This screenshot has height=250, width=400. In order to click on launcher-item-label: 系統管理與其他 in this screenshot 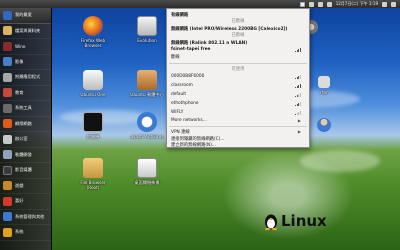, I will do `click(30, 216)`.